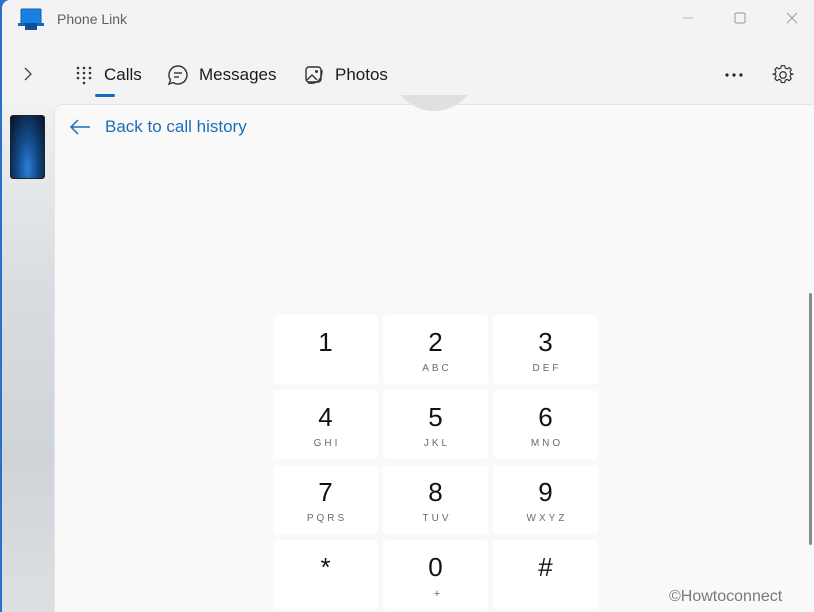 This screenshot has width=814, height=612. I want to click on key-digit: 4, so click(325, 417).